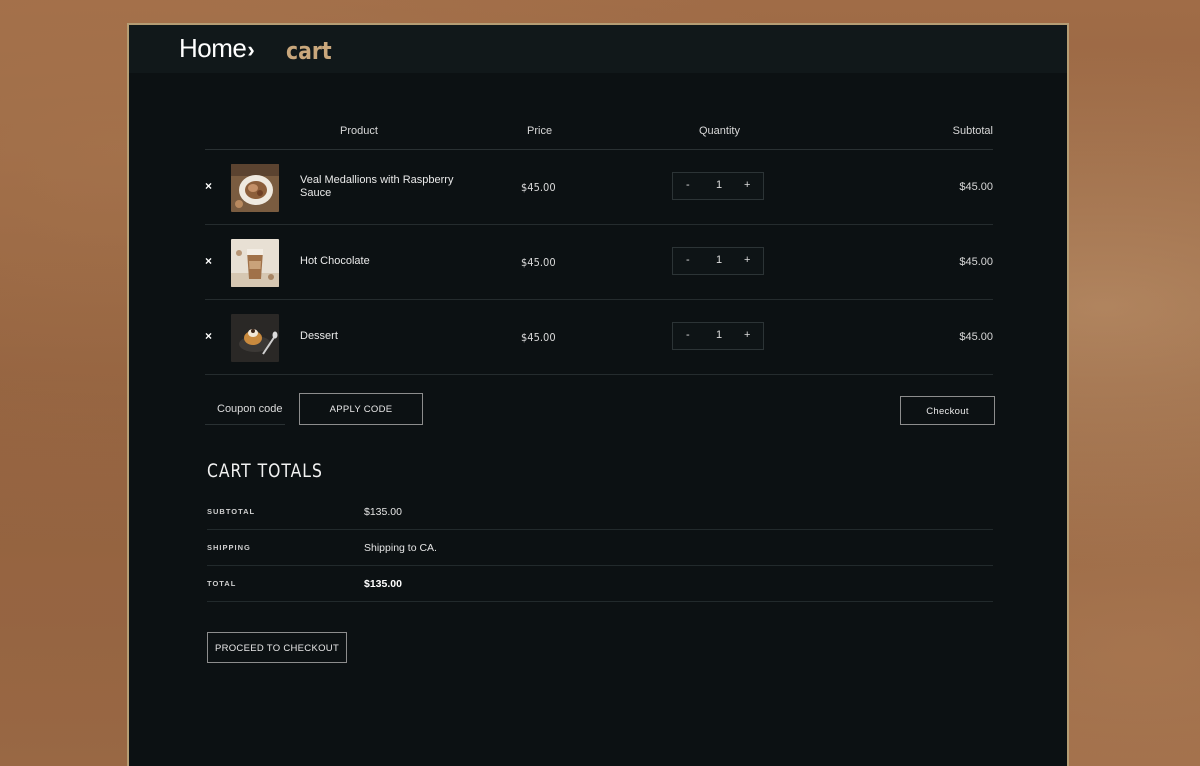 This screenshot has width=1200, height=766. I want to click on total-value: $135.00, so click(383, 584).